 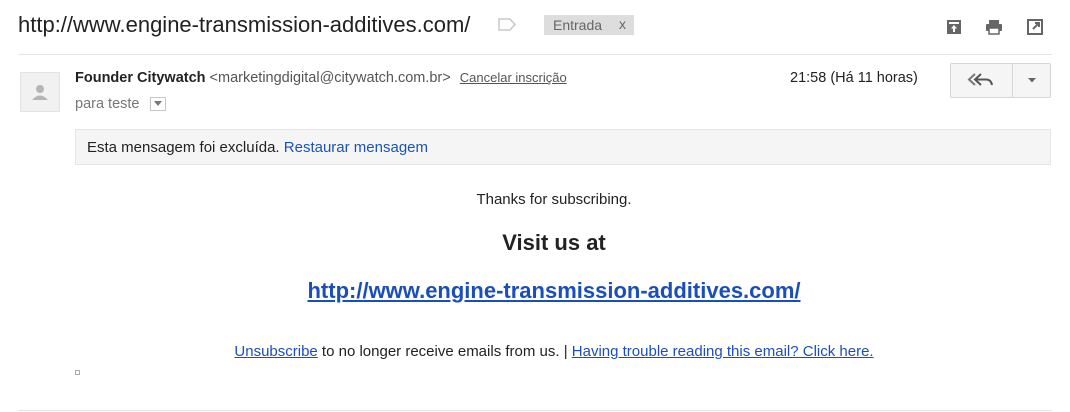 What do you see at coordinates (444, 351) in the screenshot?
I see `footer-text: to no longer receive emails from us. |` at bounding box center [444, 351].